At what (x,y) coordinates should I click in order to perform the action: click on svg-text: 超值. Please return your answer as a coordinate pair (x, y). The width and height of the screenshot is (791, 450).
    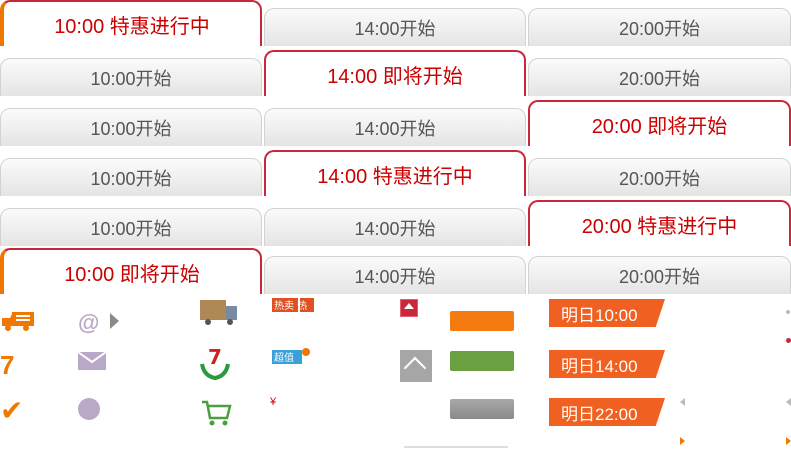
    Looking at the image, I should click on (284, 357).